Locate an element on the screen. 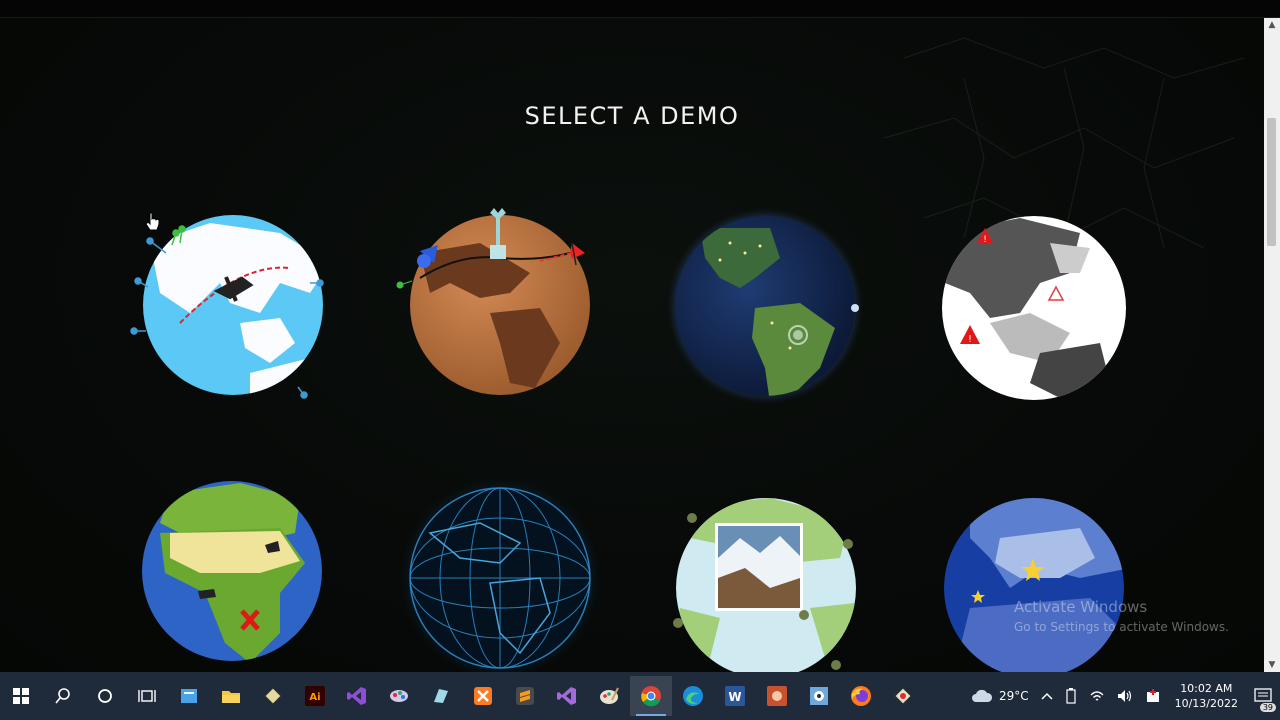 The width and height of the screenshot is (1280, 720). clock-date: 10/13/2022 is located at coordinates (1206, 703).